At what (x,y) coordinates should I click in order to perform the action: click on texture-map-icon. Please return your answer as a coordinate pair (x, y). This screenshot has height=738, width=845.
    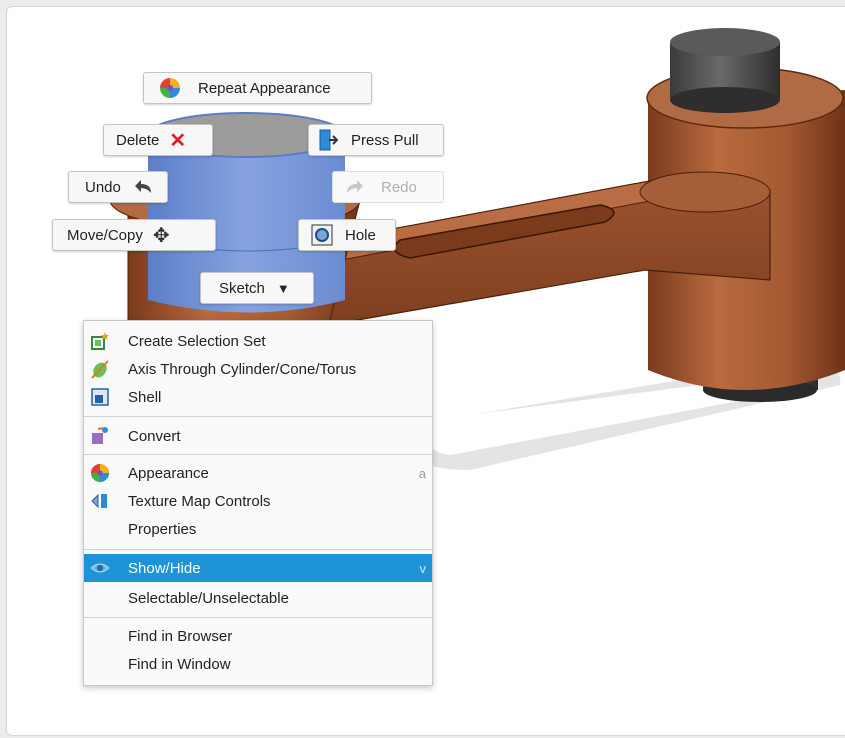
    Looking at the image, I should click on (100, 501).